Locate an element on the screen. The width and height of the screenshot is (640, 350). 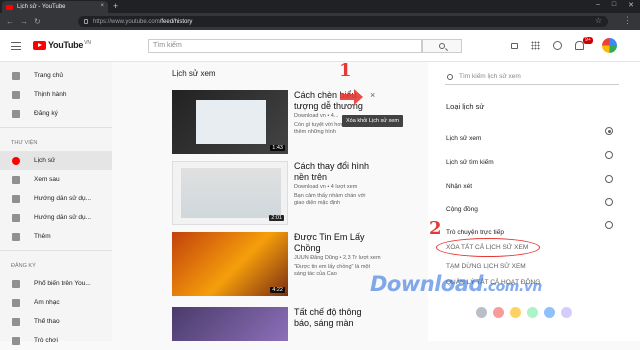
remove-from-history-icon: × is located at coordinates (372, 95).